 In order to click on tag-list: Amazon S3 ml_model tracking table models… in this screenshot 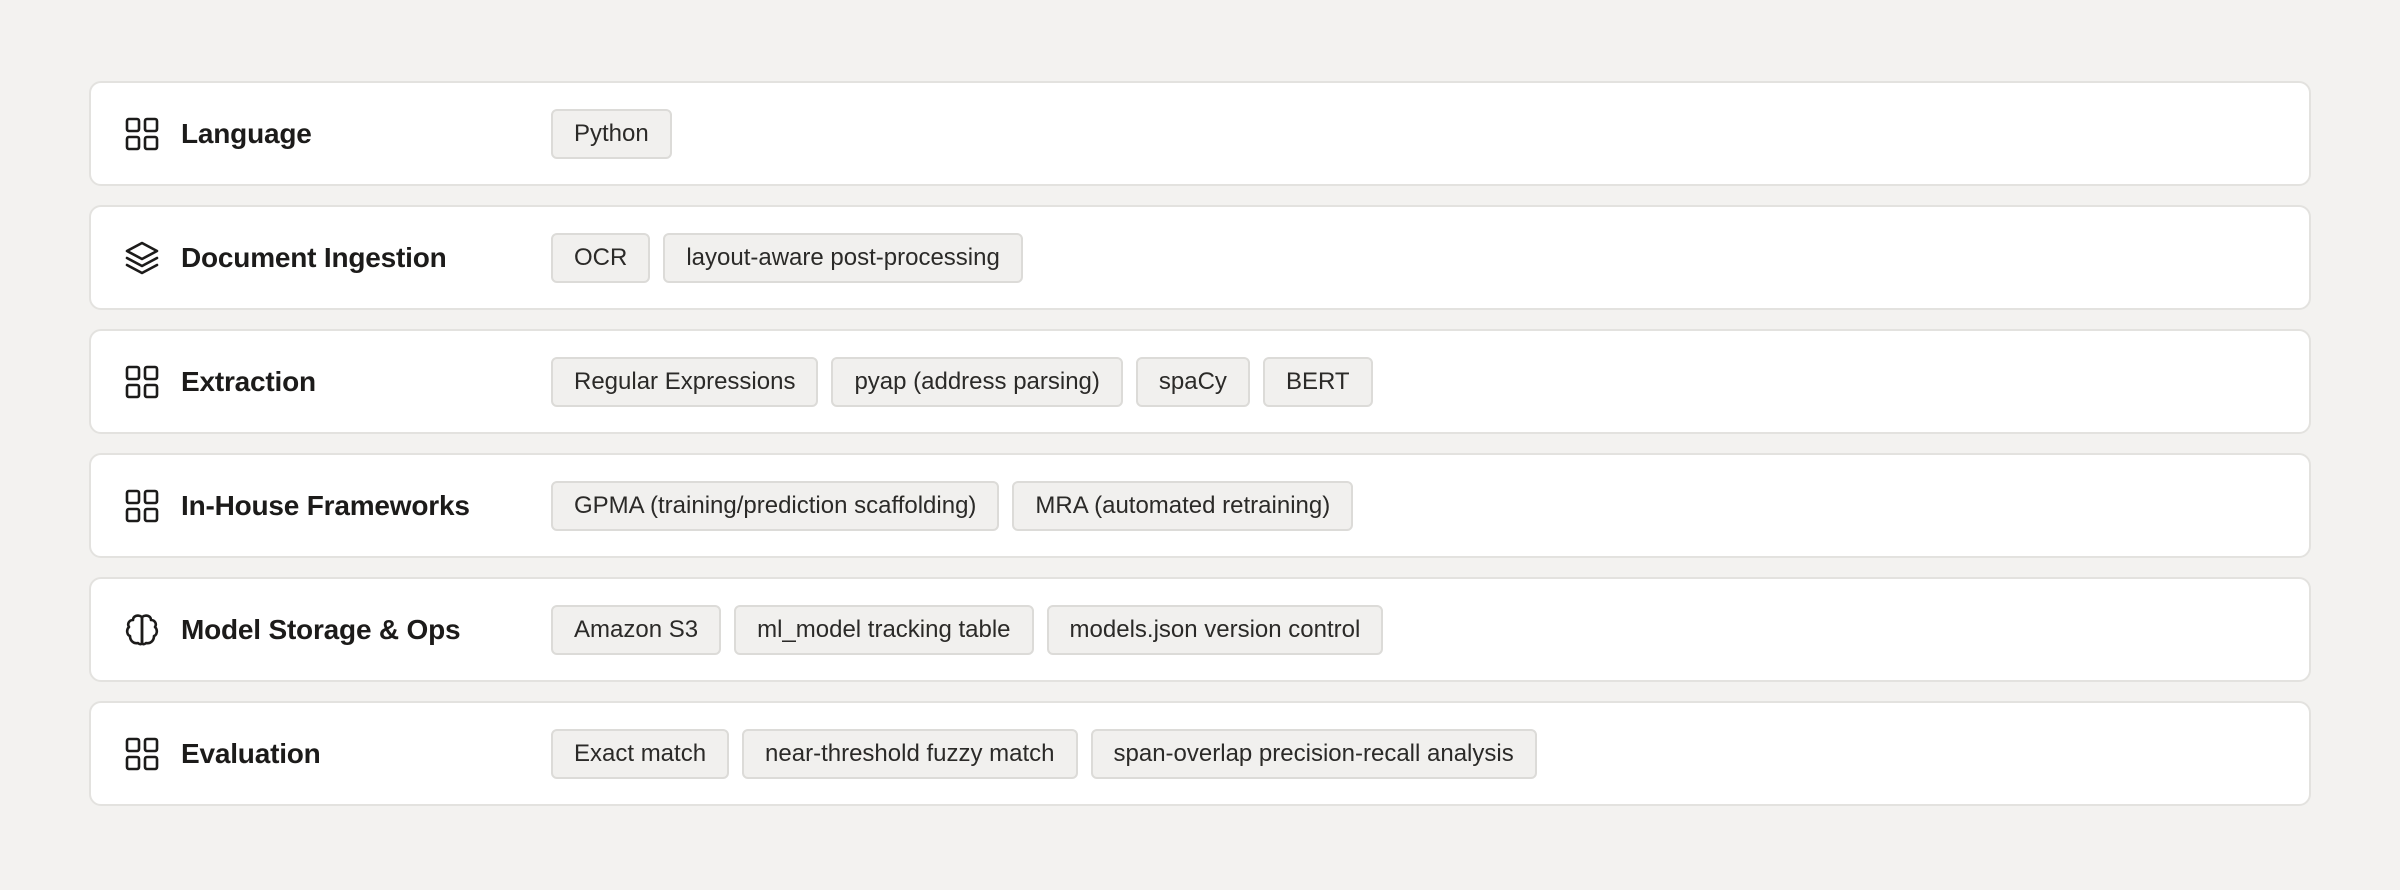, I will do `click(967, 629)`.